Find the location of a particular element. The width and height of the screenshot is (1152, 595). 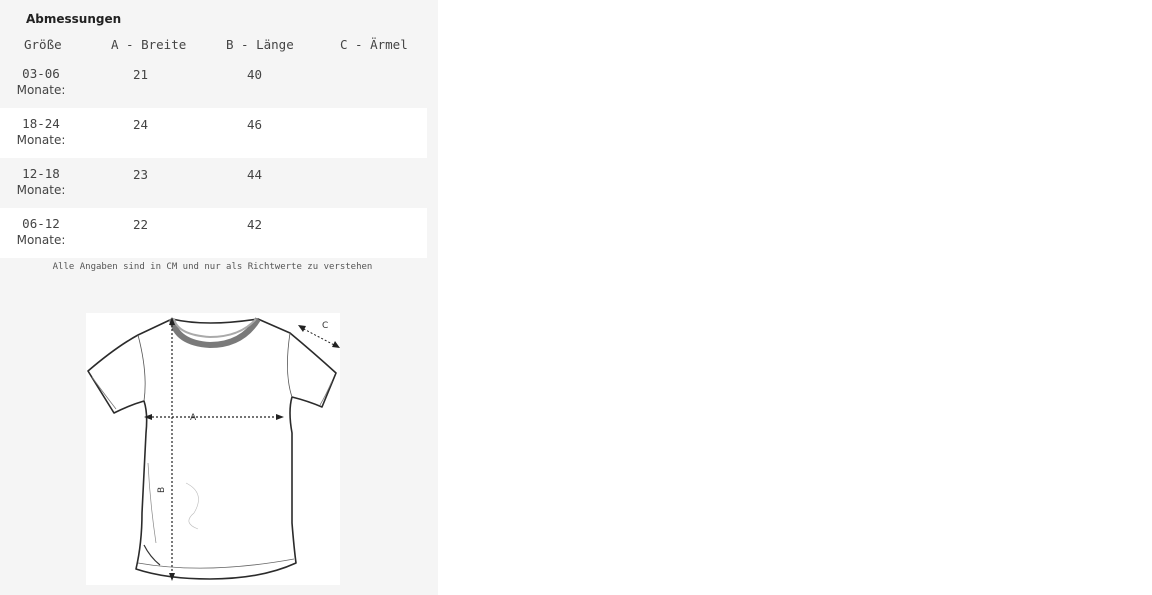

width-cell: 22 is located at coordinates (141, 224).